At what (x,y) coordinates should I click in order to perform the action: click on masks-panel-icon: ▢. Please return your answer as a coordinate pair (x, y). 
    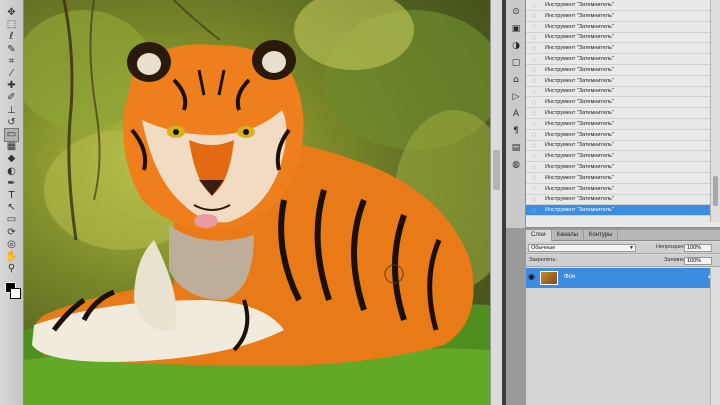
    Looking at the image, I should click on (516, 63).